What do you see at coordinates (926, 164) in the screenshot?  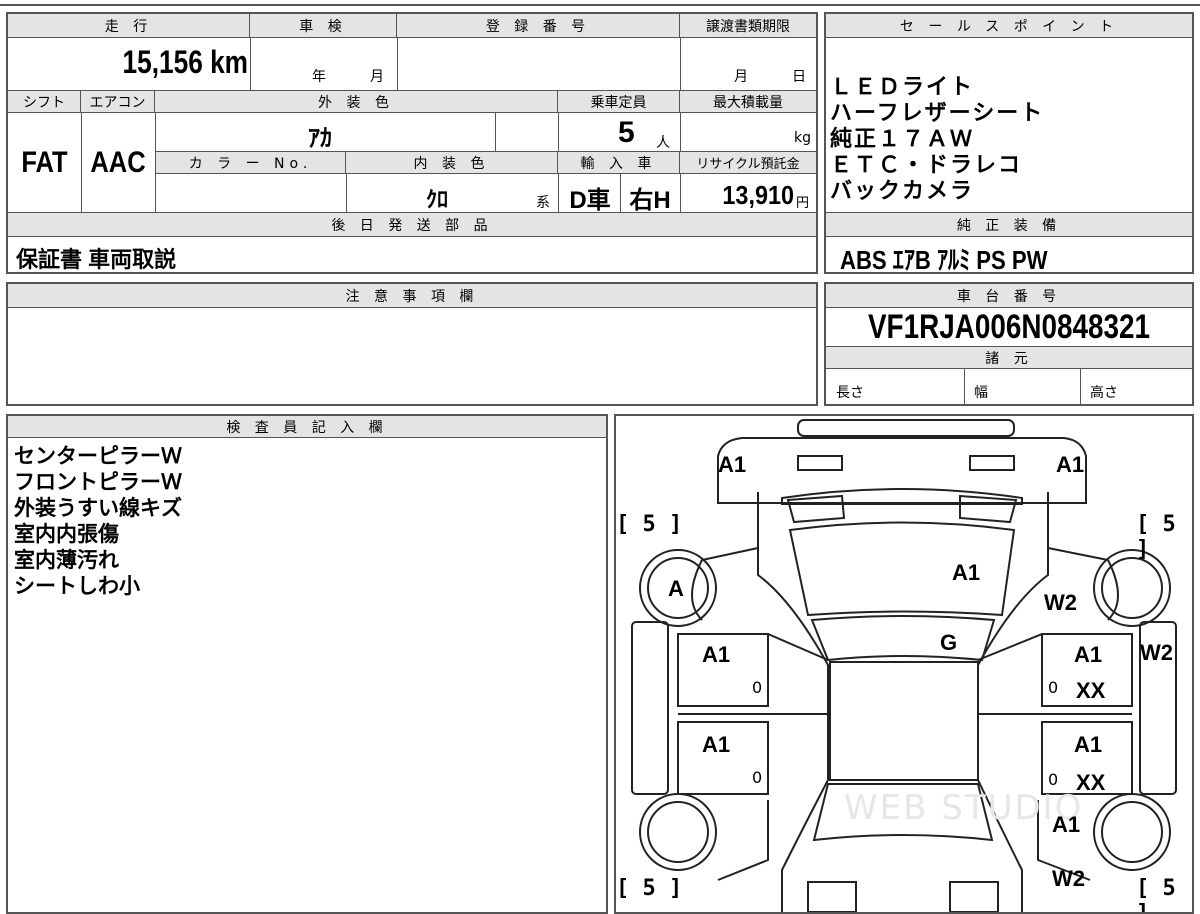 I see `sales-point-item: ＥＴＣ・ドラレコ` at bounding box center [926, 164].